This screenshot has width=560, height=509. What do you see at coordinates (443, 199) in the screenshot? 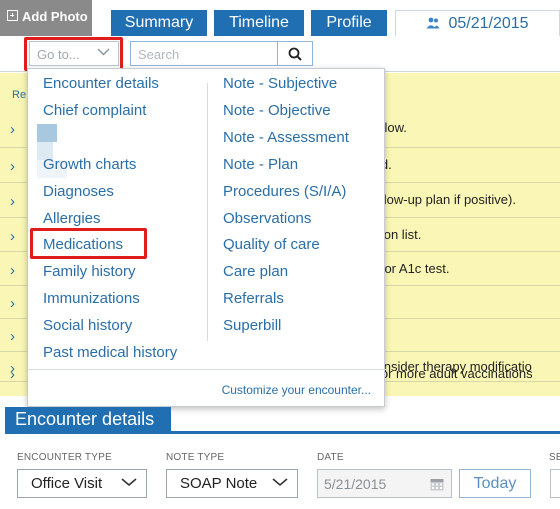
I see `alert-text: follow-up plan if positive).` at bounding box center [443, 199].